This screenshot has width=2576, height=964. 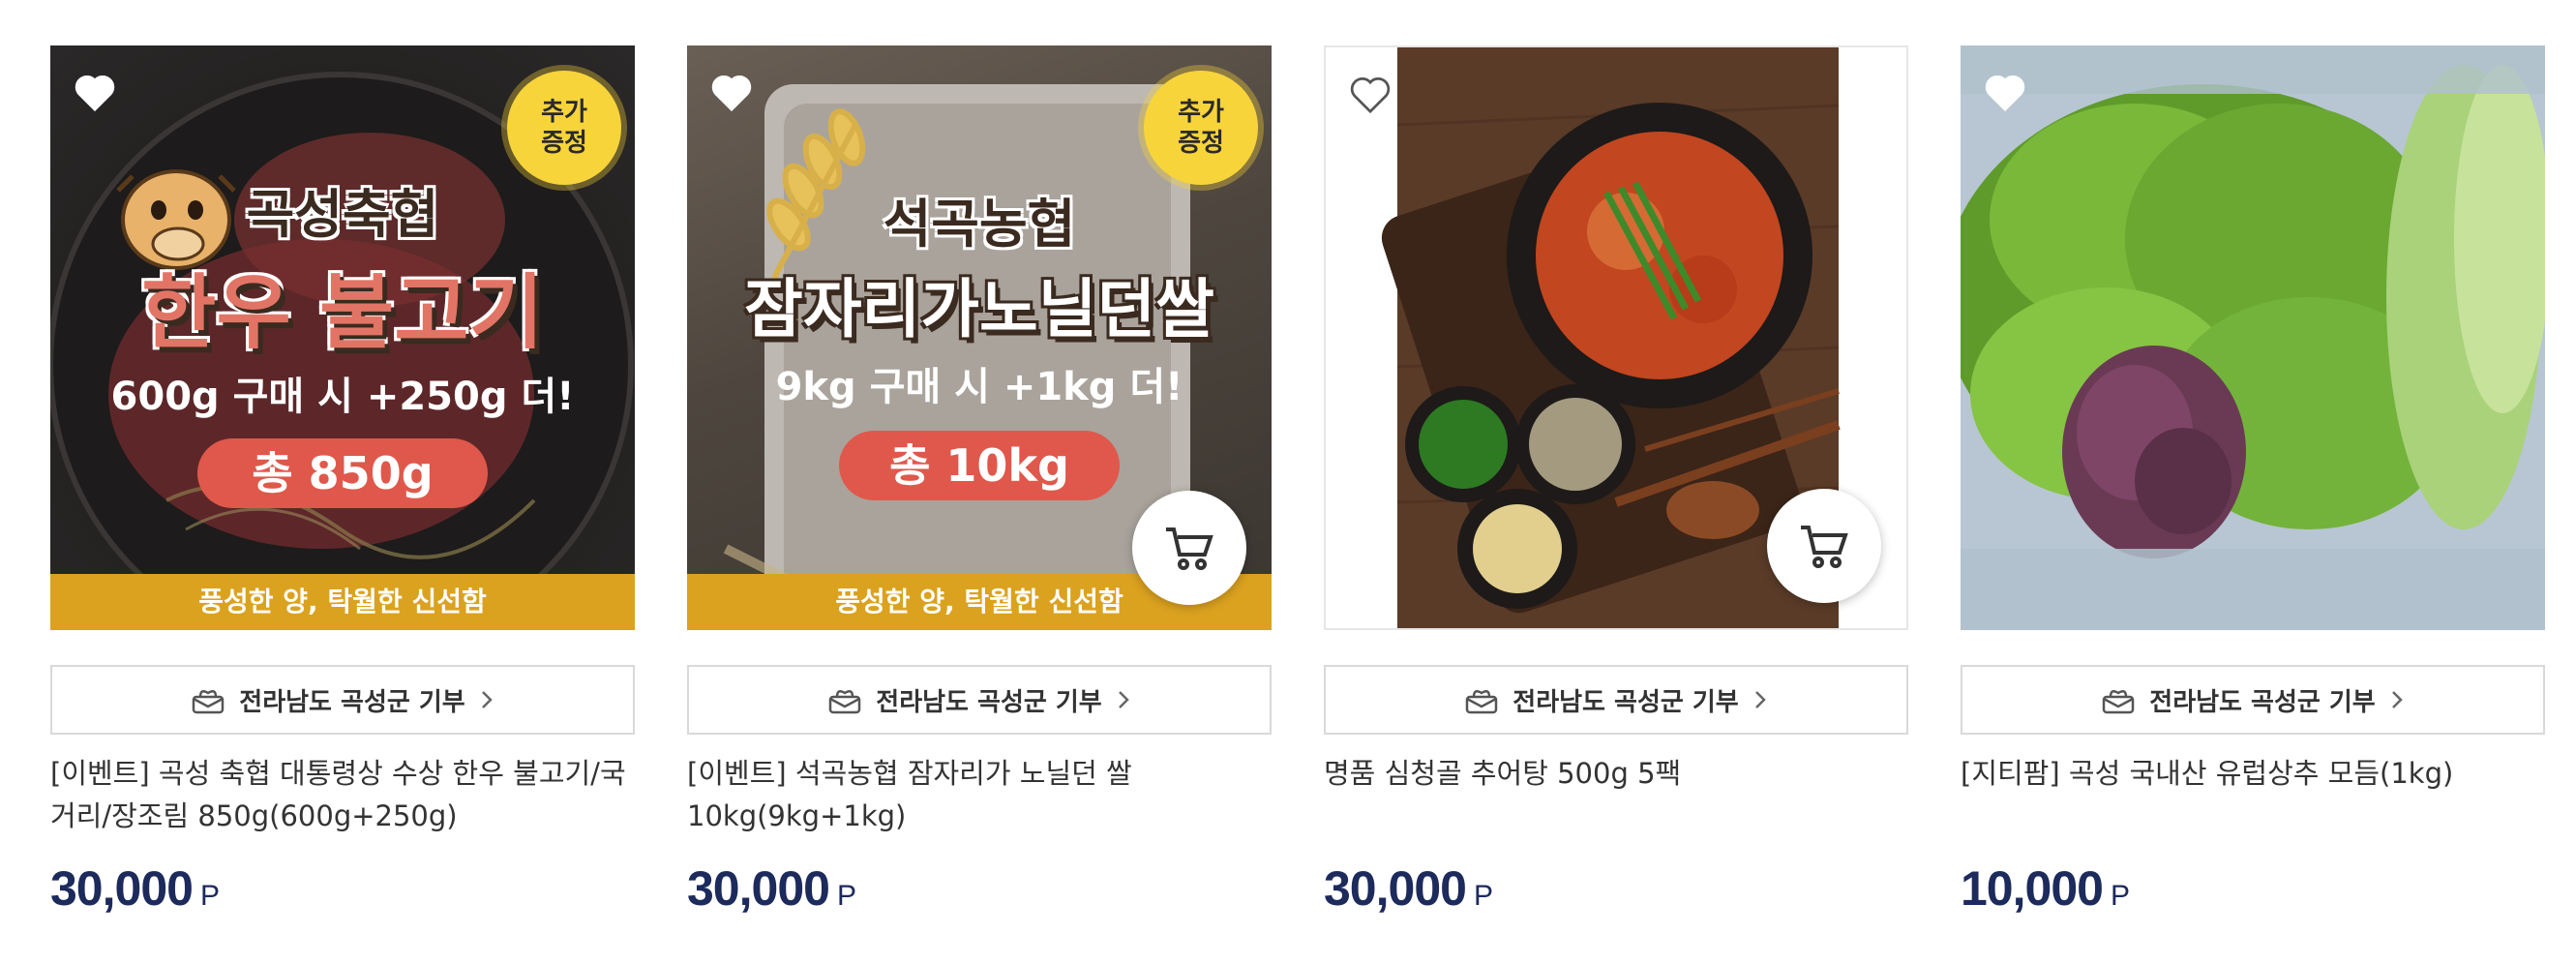 What do you see at coordinates (2253, 889) in the screenshot?
I see `product-price: 10,000 P` at bounding box center [2253, 889].